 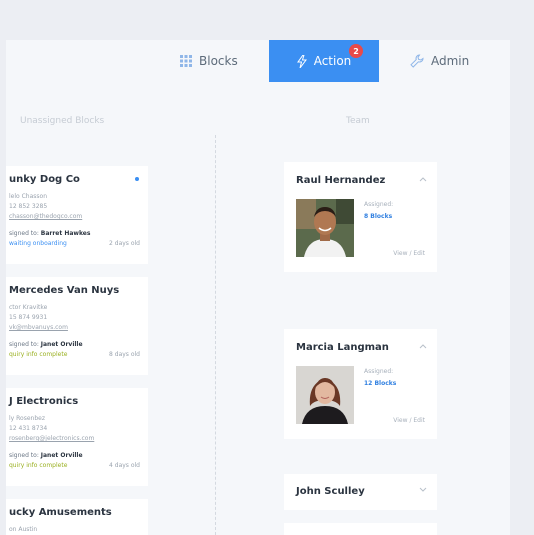 What do you see at coordinates (28, 206) in the screenshot?
I see `contact-phone: 12 852 3285` at bounding box center [28, 206].